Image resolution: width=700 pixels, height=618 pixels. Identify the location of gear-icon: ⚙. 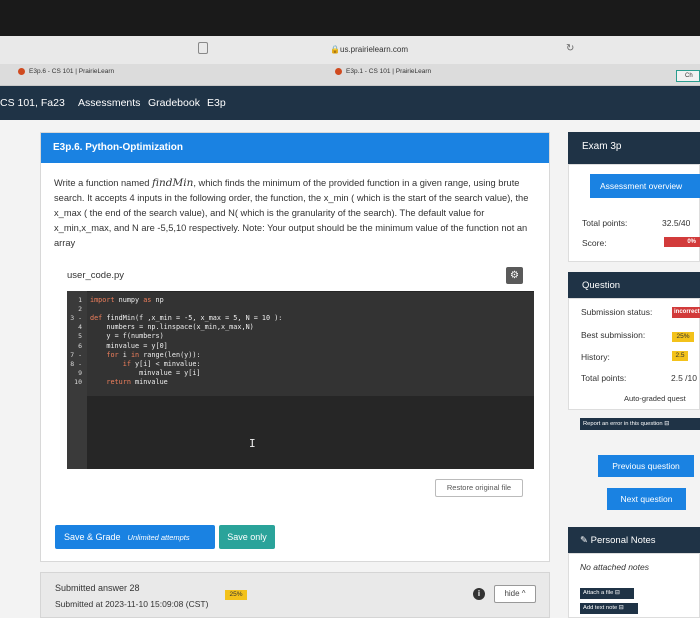
(514, 275).